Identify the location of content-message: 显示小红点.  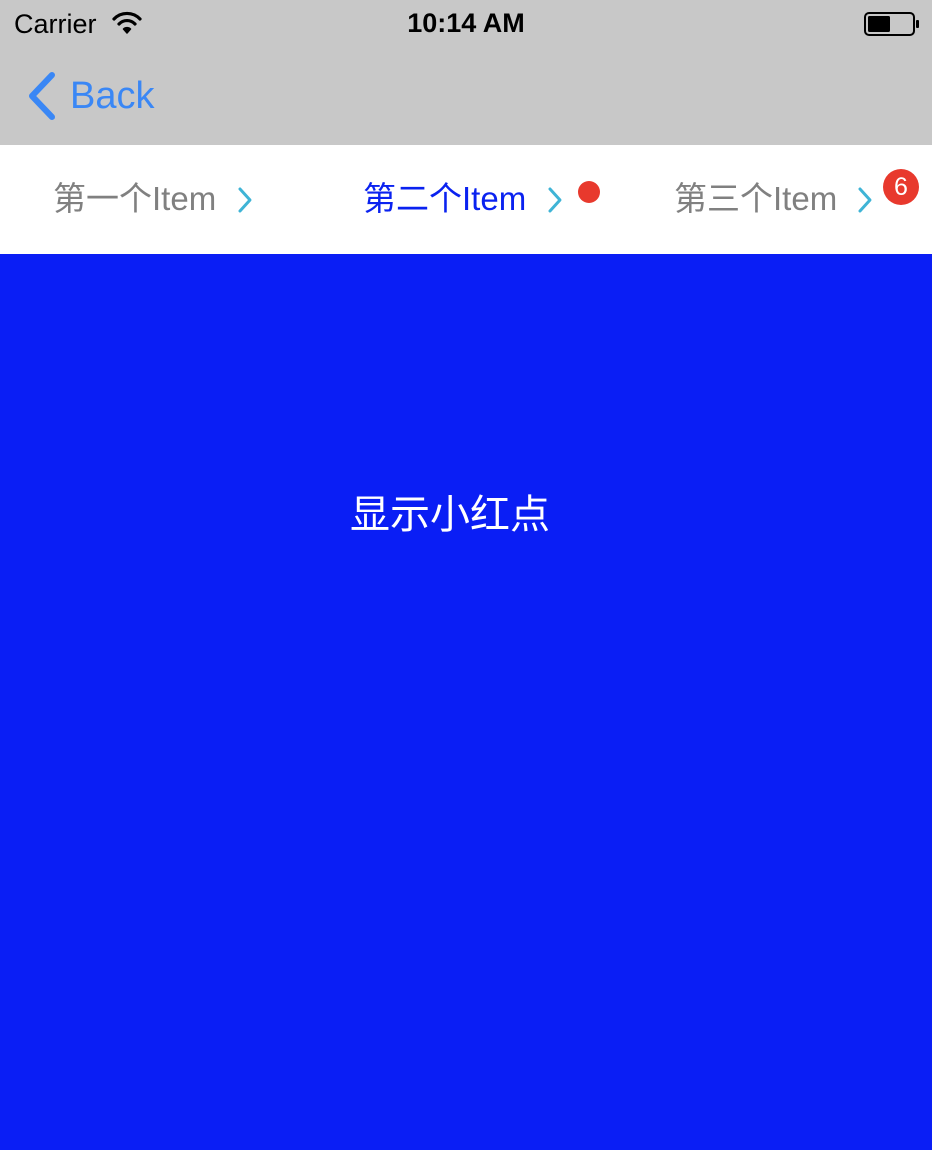
(450, 515).